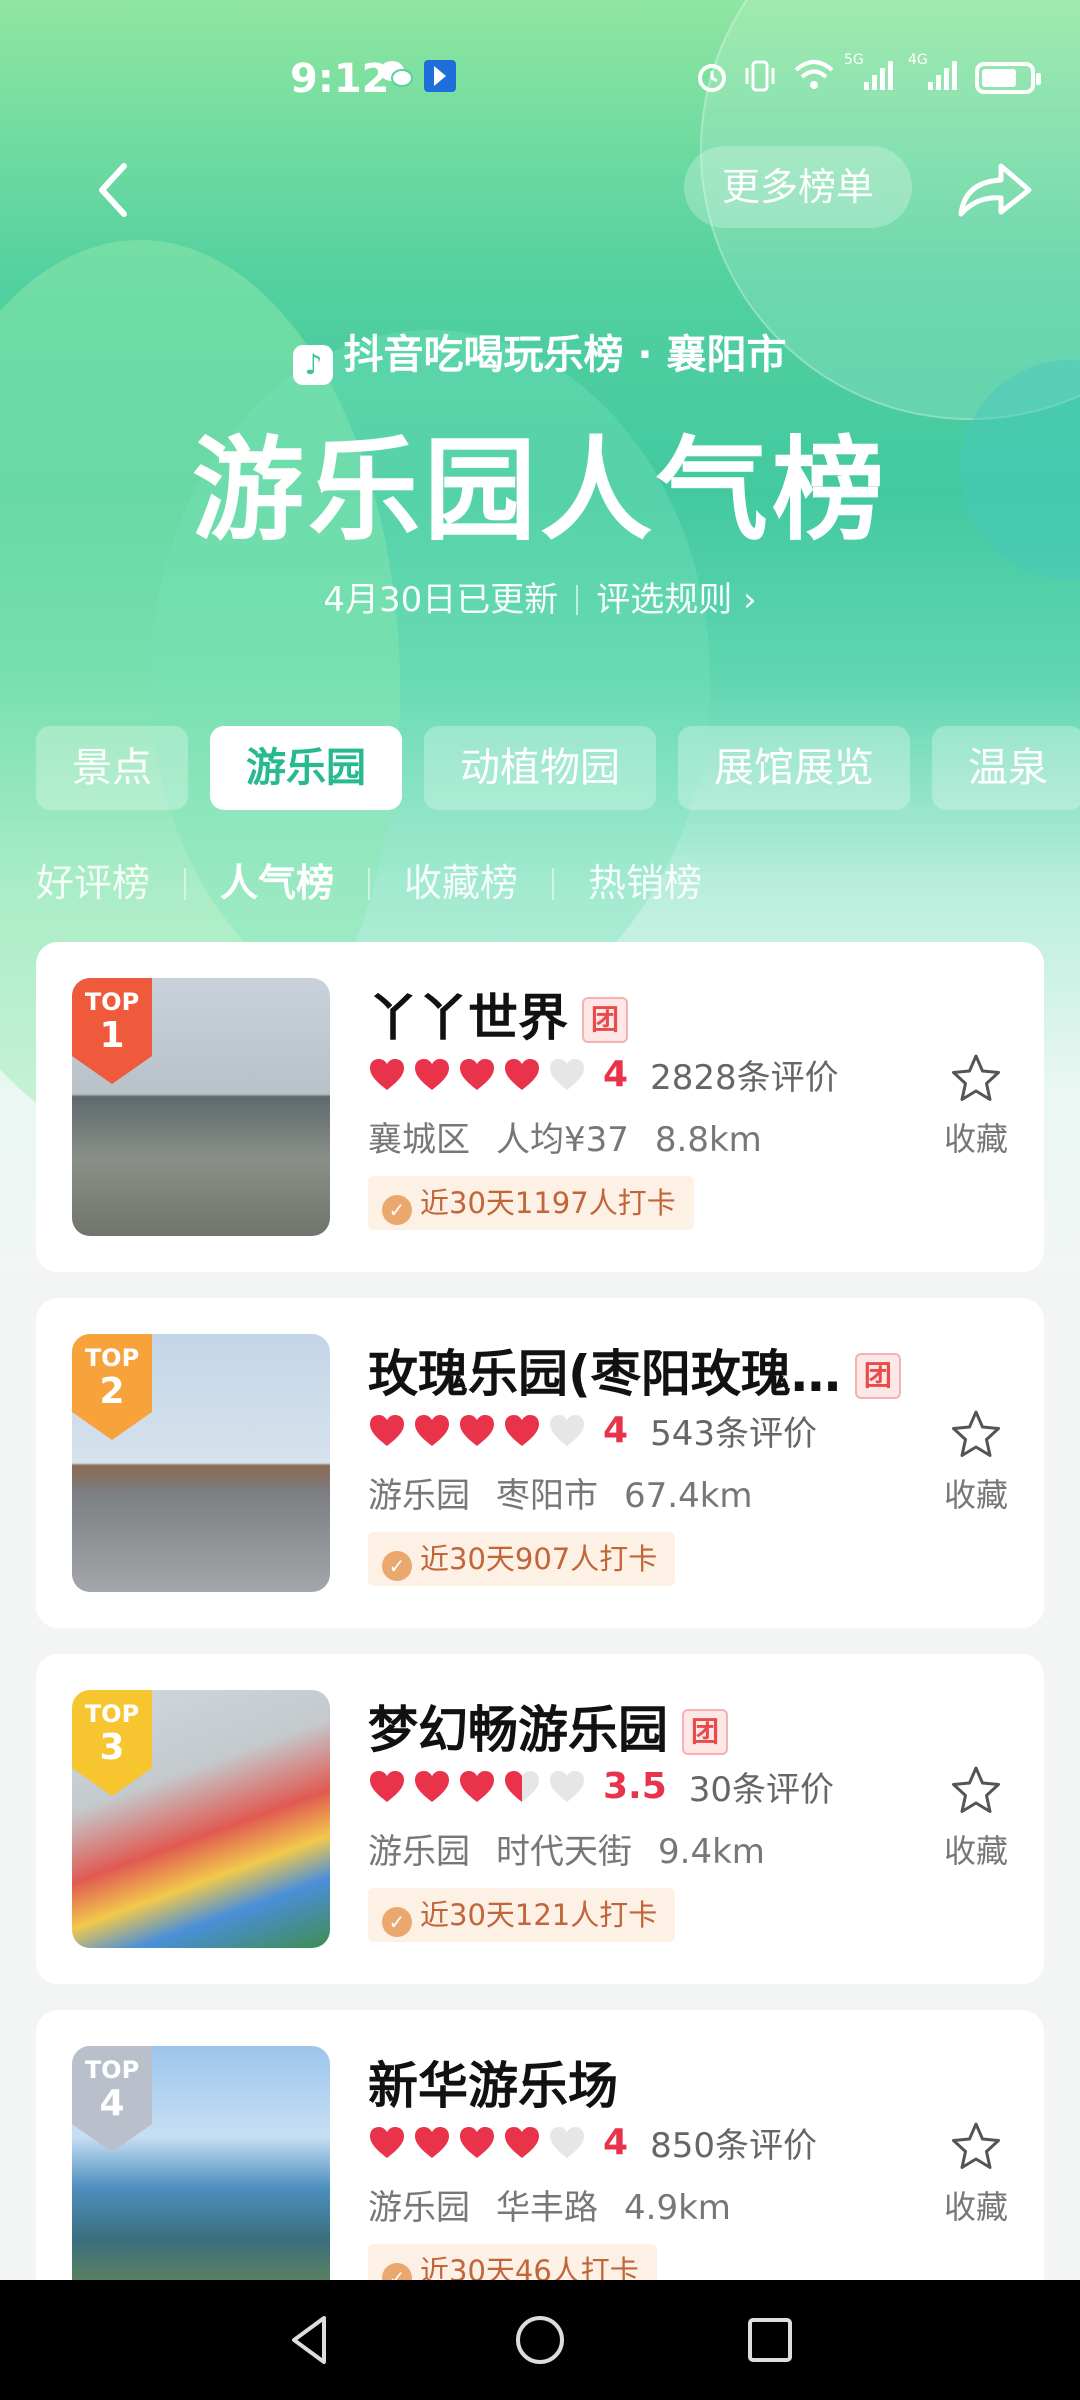 The image size is (1080, 2400). Describe the element at coordinates (798, 187) in the screenshot. I see `more-rankings-button: 更多榜单` at that location.